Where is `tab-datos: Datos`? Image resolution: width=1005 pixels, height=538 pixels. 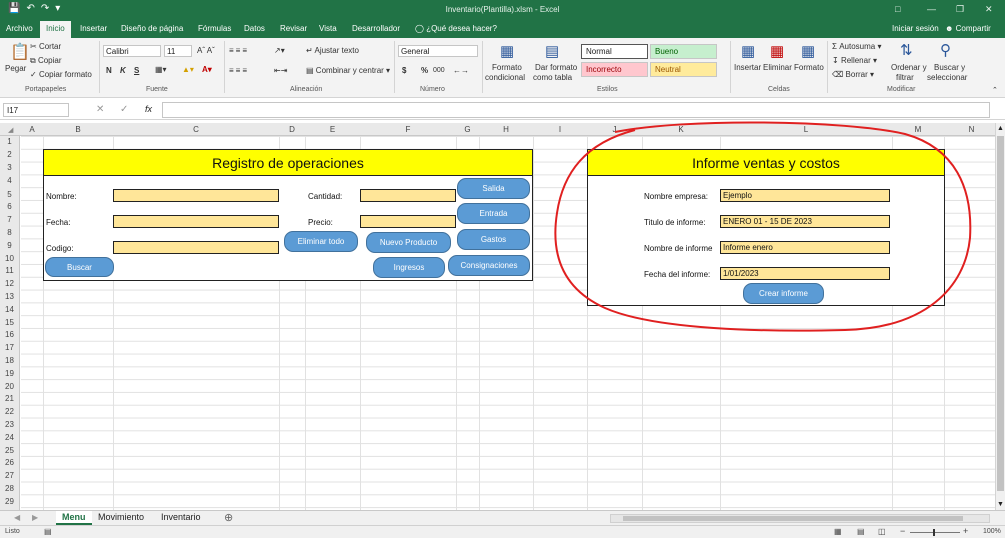
tab-datos: Datos is located at coordinates (254, 28).